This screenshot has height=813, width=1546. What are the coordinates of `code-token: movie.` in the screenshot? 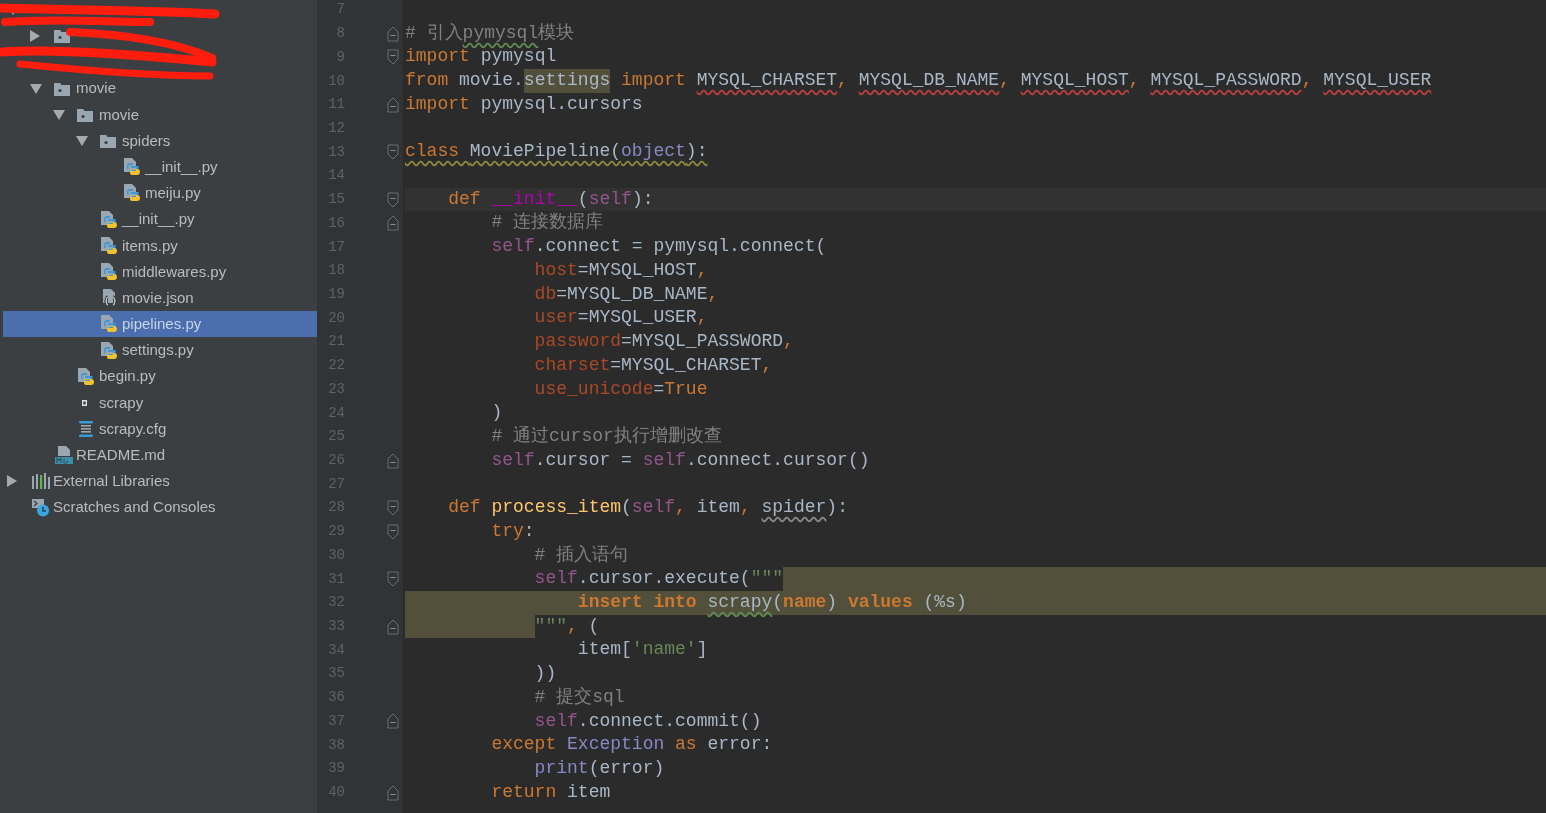 It's located at (491, 81).